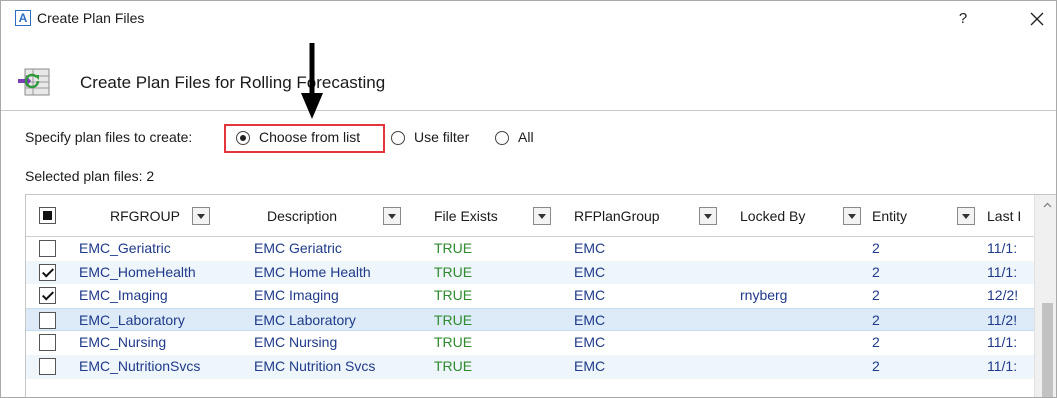  What do you see at coordinates (541, 249) in the screenshot?
I see `table-row: EMC_Geriatric EMC Geriatric TRUE EMC 2 11/1:` at bounding box center [541, 249].